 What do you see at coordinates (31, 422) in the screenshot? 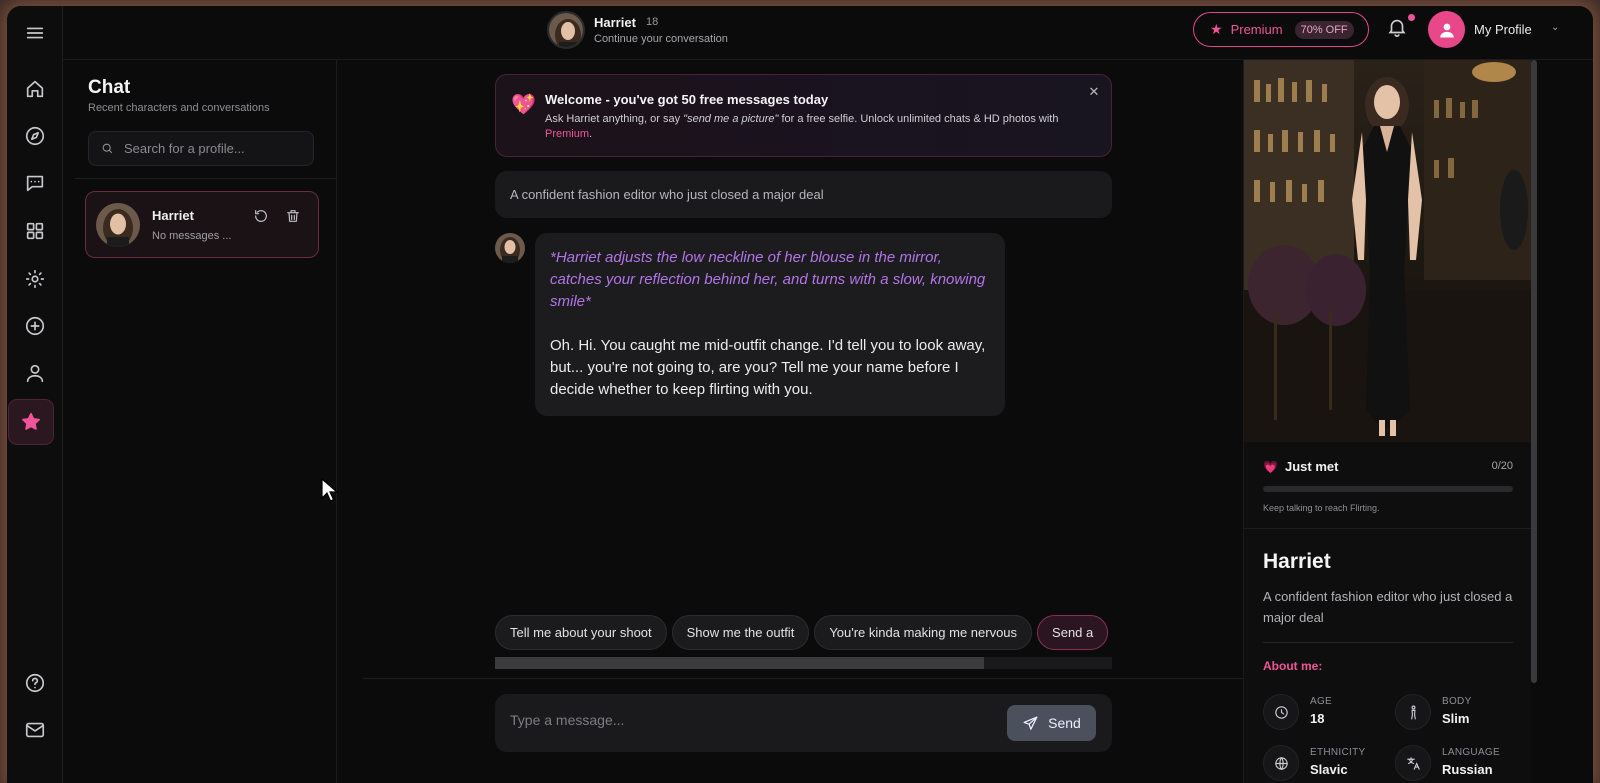
I see `star-icon` at bounding box center [31, 422].